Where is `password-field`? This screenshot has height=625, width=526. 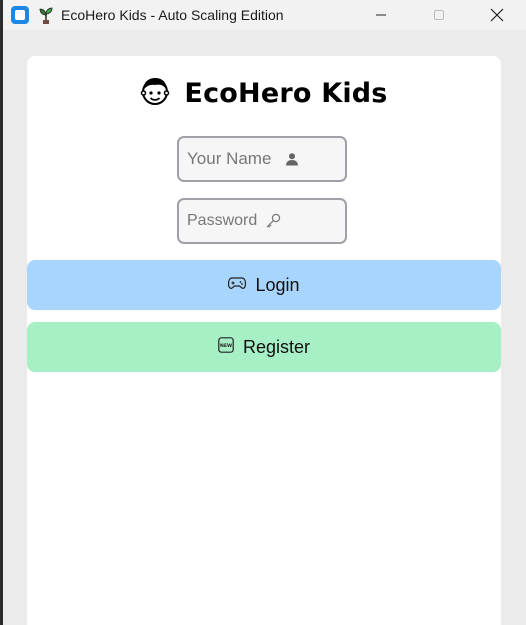
password-field is located at coordinates (262, 221).